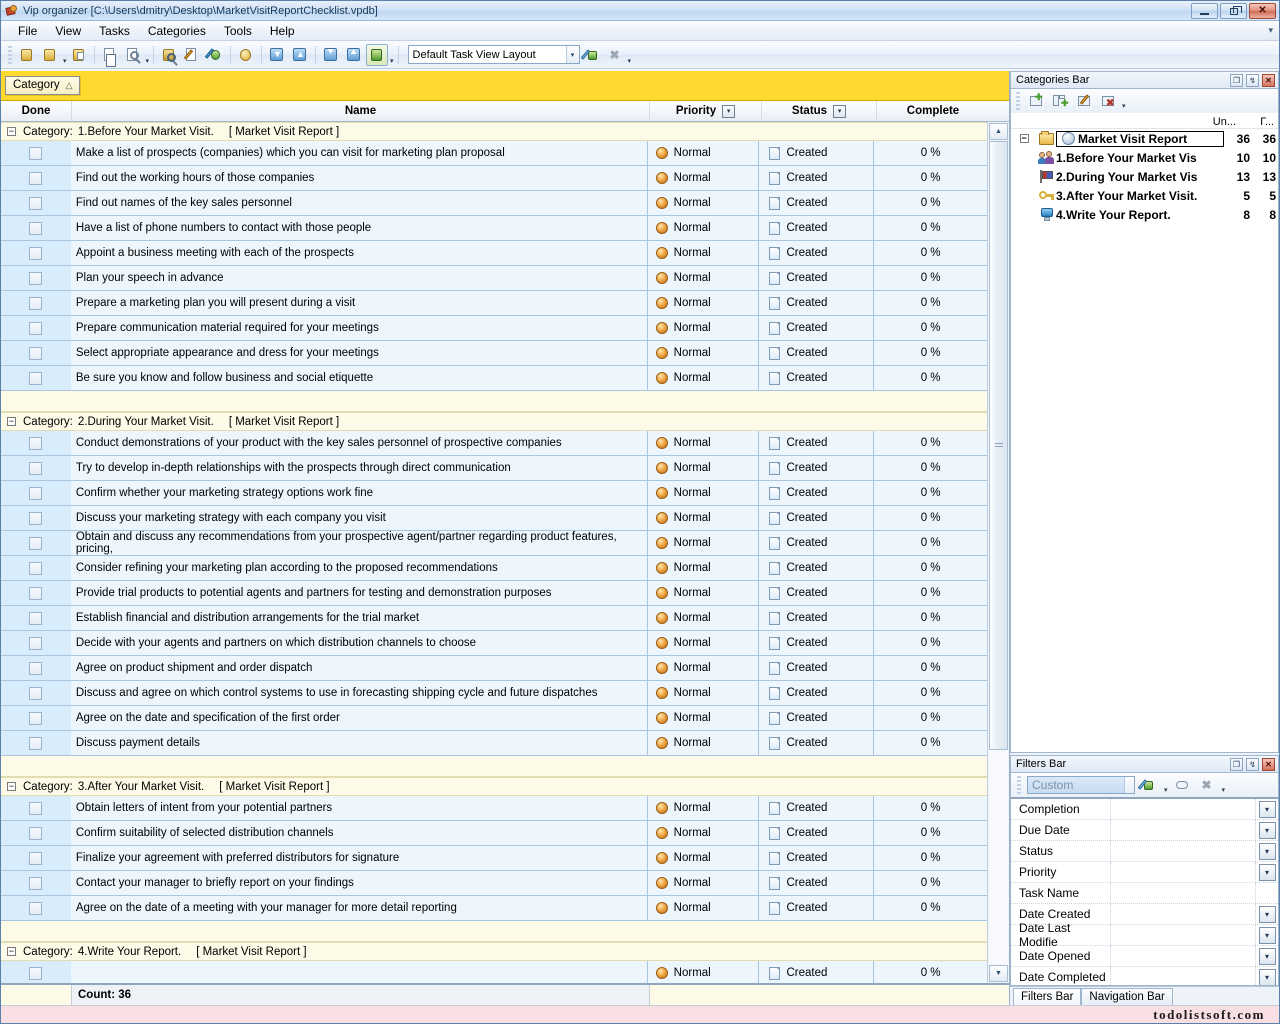 Image resolution: width=1280 pixels, height=1024 pixels. Describe the element at coordinates (572, 54) in the screenshot. I see `layout-combo-dropdown-icon: ▾` at that location.